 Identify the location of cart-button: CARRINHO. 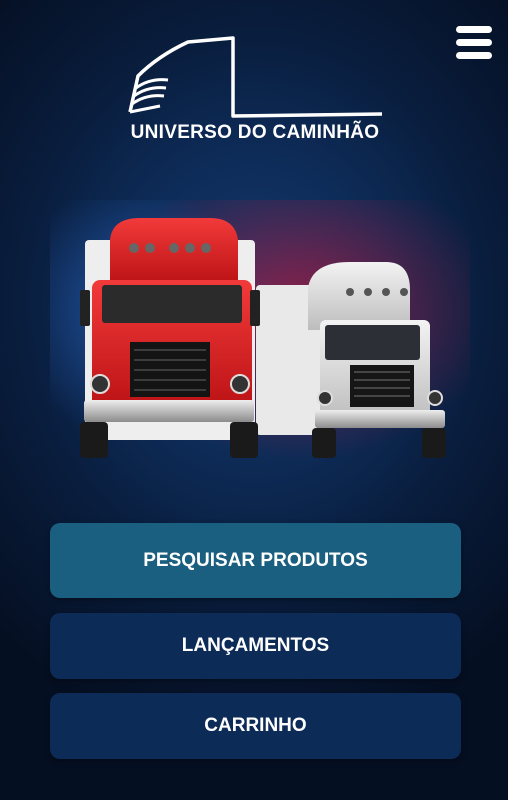
(255, 726).